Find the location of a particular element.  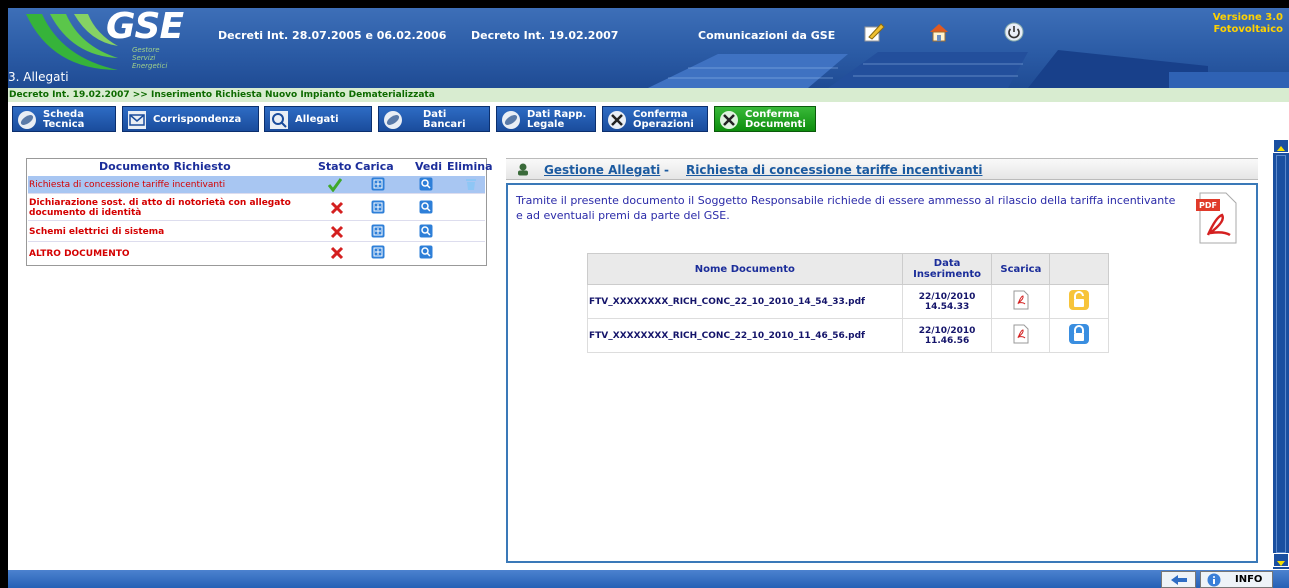

tab-dati-bancari: Dati Bancari is located at coordinates (434, 119).